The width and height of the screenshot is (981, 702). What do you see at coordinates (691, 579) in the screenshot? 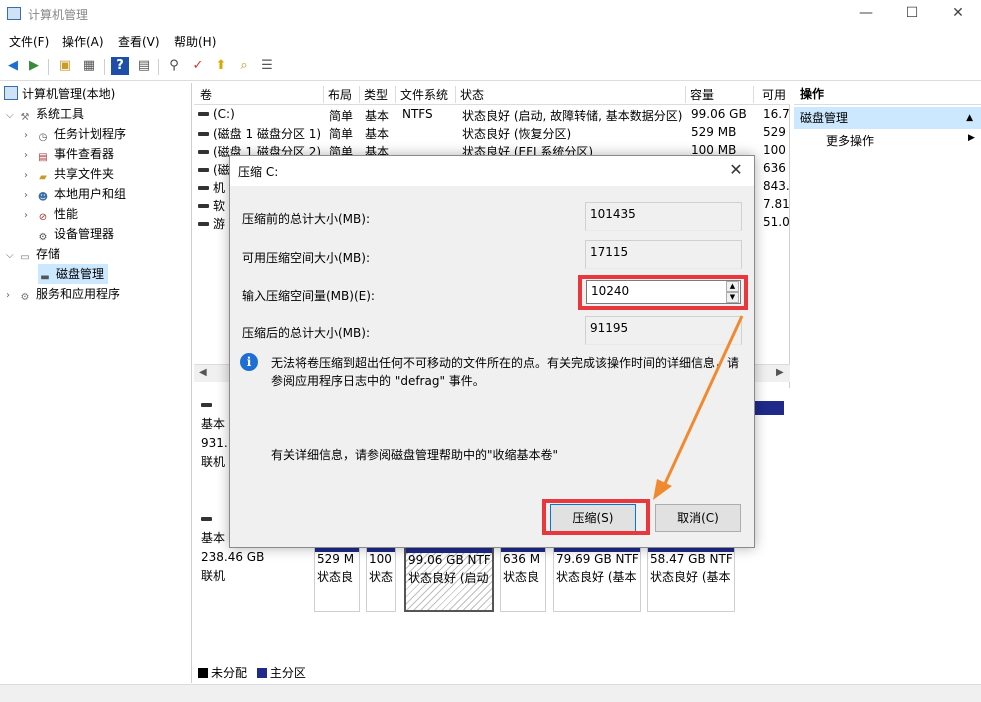
I see `partition-box: 58.47 GB NTF 状态良好 (基本` at bounding box center [691, 579].